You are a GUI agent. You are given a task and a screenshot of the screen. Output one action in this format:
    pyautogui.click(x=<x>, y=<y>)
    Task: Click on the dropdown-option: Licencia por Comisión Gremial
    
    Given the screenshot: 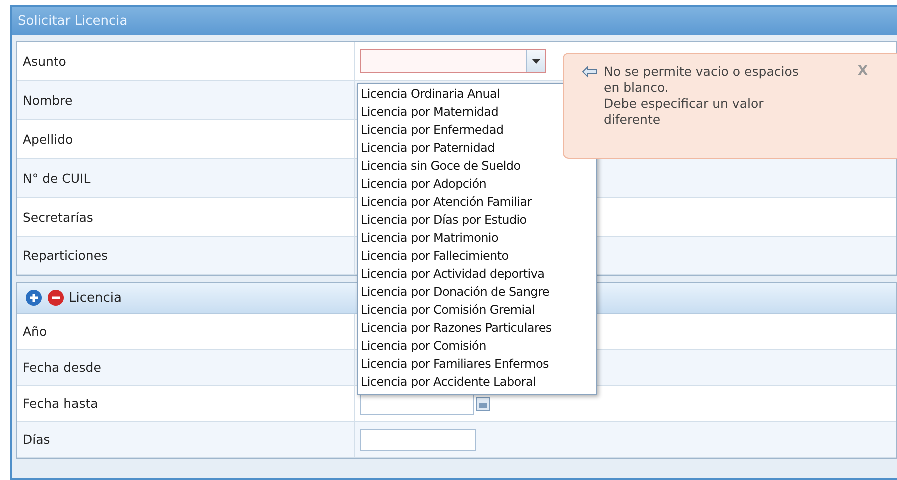 What is the action you would take?
    pyautogui.click(x=477, y=310)
    